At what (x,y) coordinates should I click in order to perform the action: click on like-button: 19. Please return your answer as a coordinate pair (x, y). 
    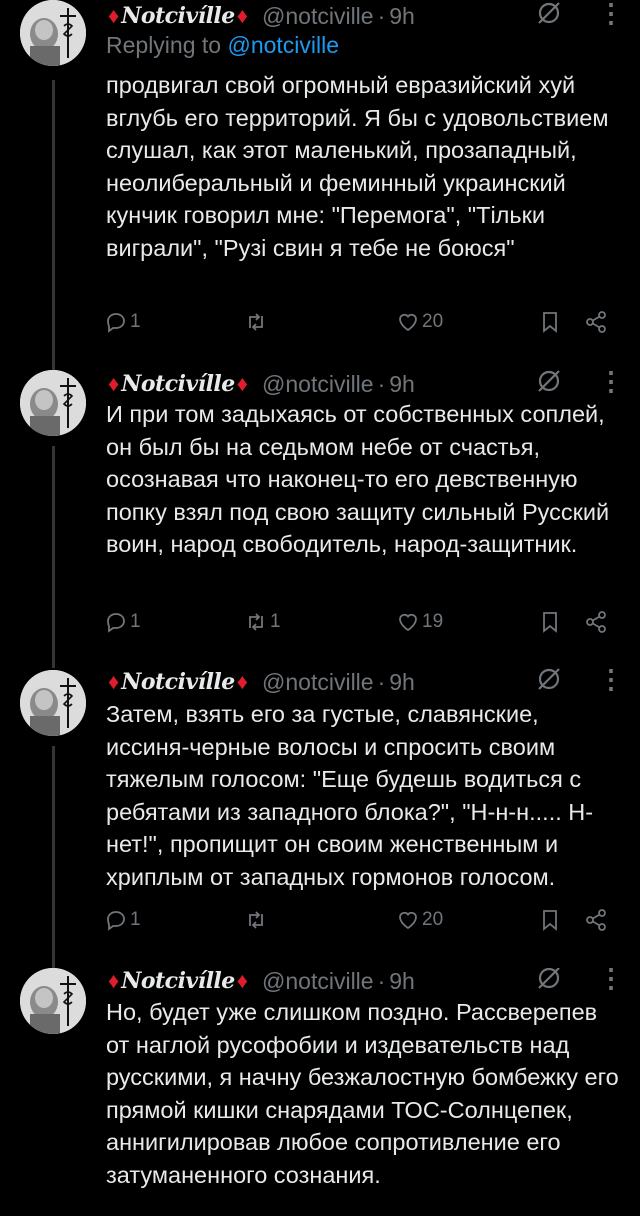
    Looking at the image, I should click on (419, 622).